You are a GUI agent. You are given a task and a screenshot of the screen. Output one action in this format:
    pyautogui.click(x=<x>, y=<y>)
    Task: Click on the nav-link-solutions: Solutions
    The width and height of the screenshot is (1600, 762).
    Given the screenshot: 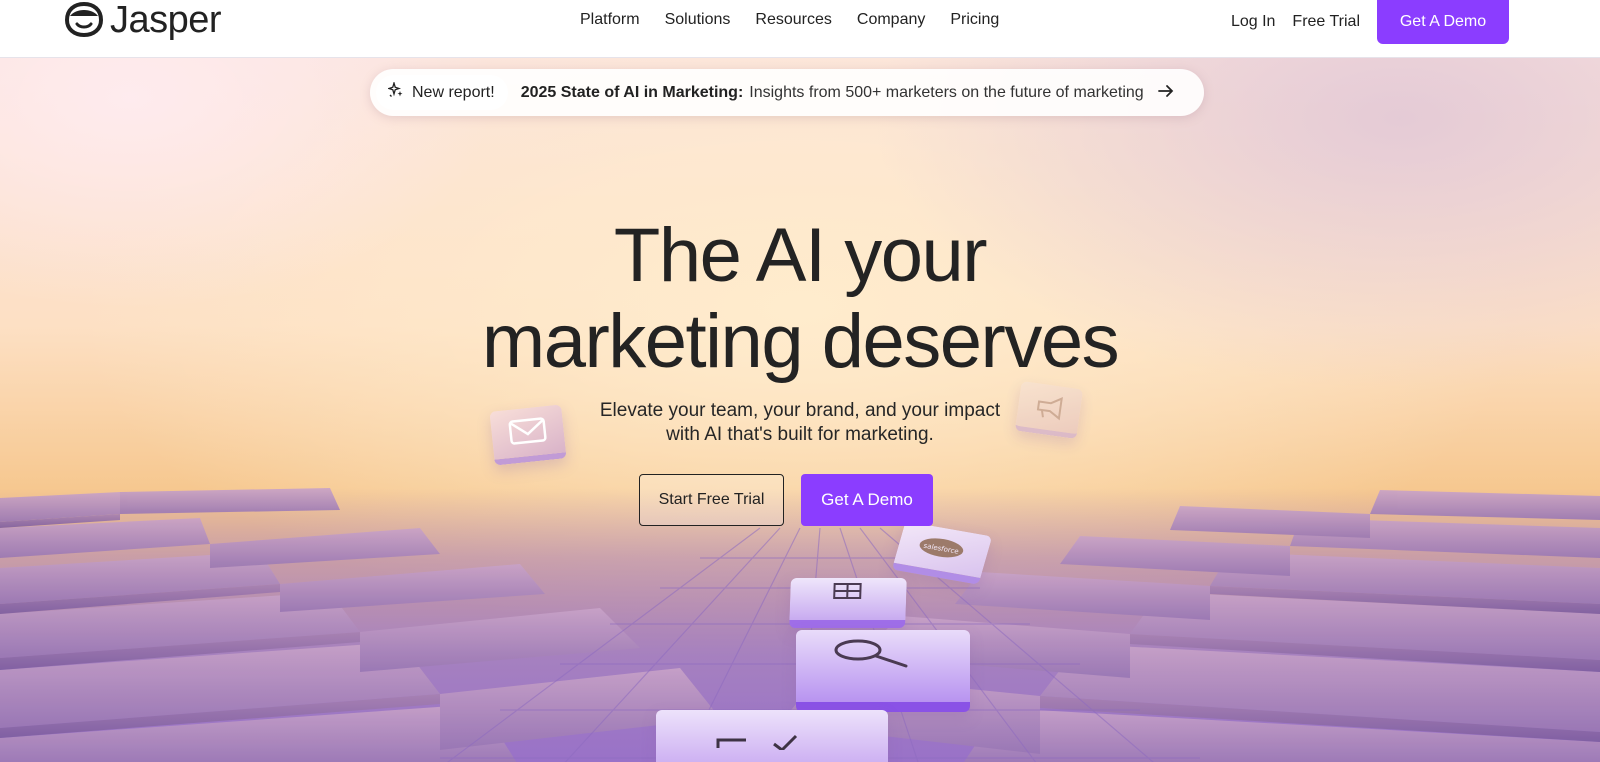 What is the action you would take?
    pyautogui.click(x=698, y=20)
    